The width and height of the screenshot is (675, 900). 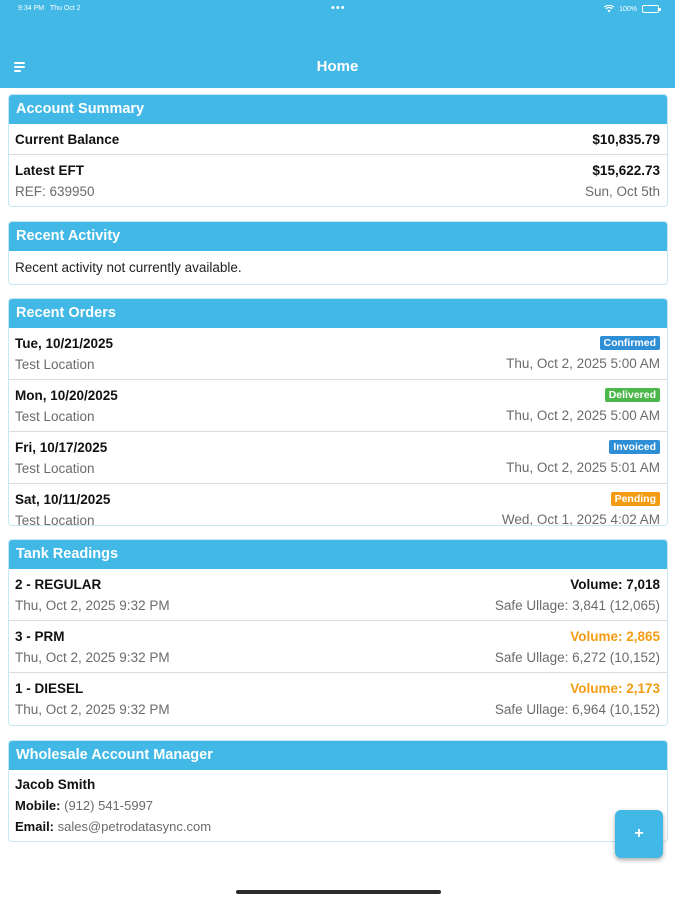 I want to click on latest-eft-value: $15,622.73, so click(x=626, y=170).